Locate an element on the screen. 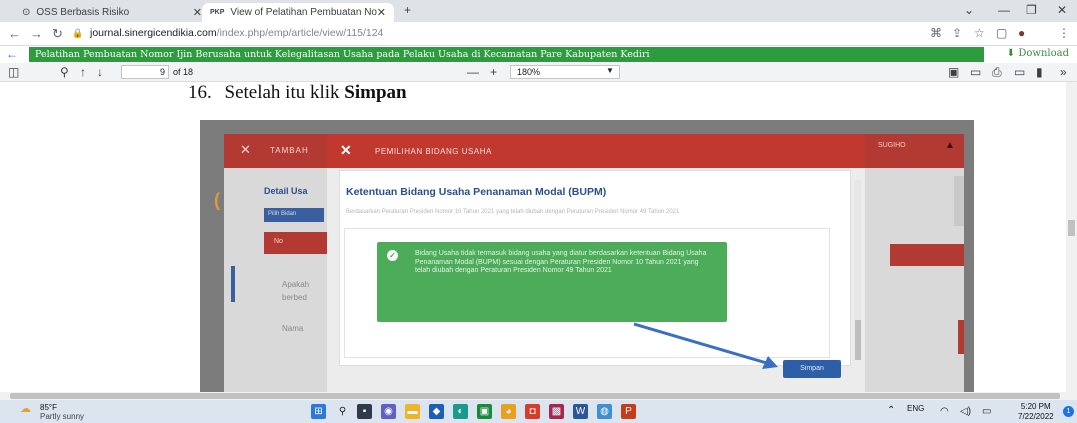  chat-icon: ◉ is located at coordinates (388, 411).